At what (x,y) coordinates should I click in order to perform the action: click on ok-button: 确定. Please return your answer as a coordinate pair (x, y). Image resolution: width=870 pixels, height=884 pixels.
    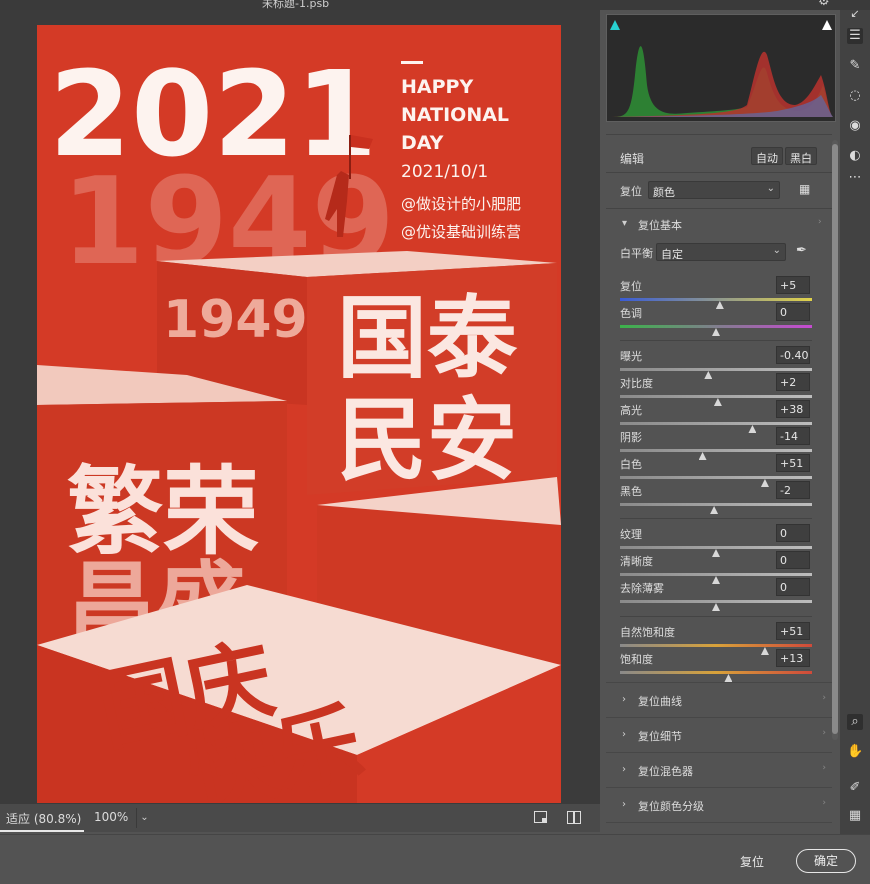
    Looking at the image, I should click on (826, 861).